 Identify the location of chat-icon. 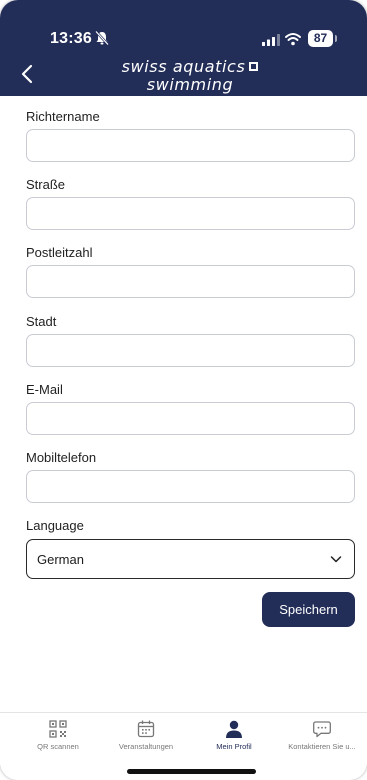
(322, 729).